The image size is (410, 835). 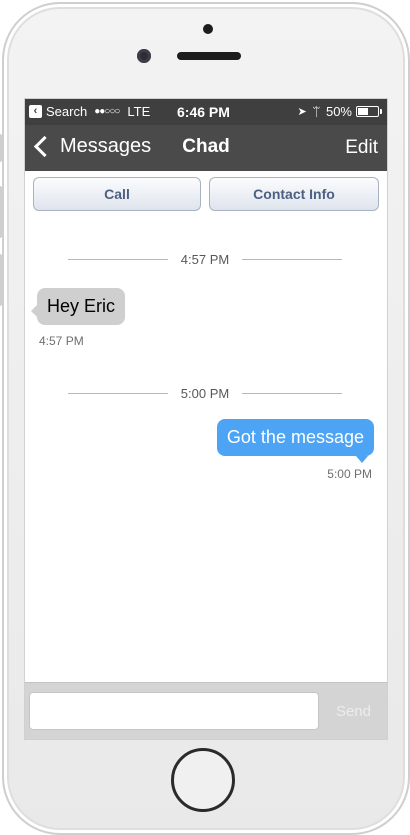 What do you see at coordinates (144, 56) in the screenshot?
I see `front-camera` at bounding box center [144, 56].